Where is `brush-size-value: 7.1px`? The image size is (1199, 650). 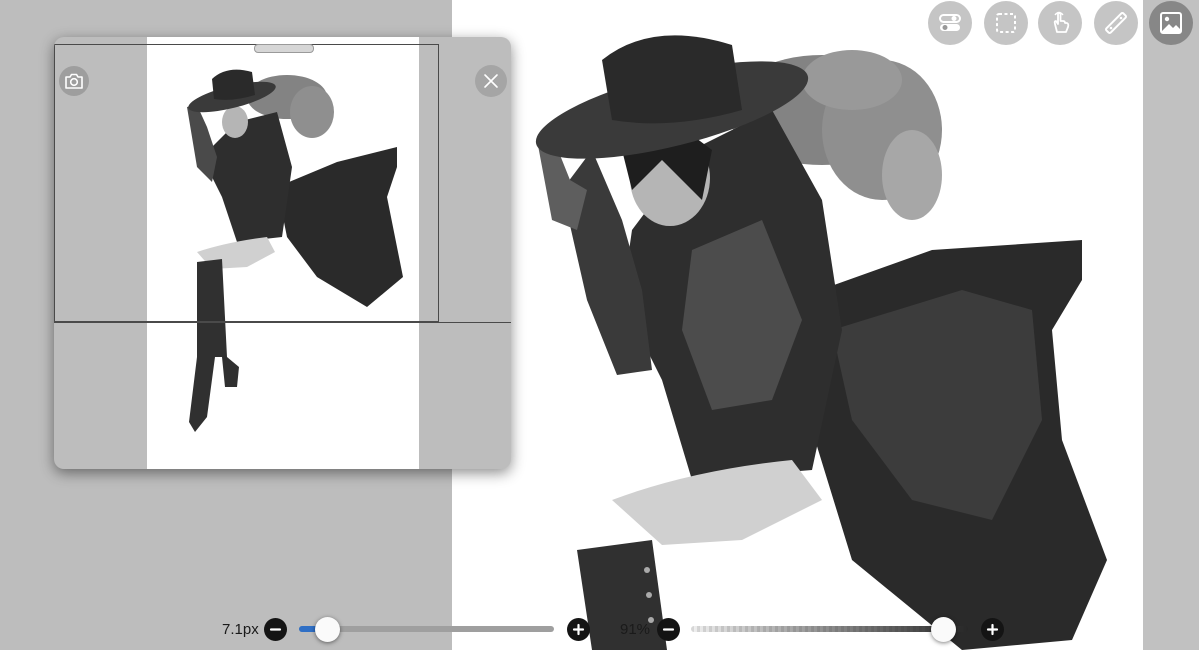 brush-size-value: 7.1px is located at coordinates (240, 629).